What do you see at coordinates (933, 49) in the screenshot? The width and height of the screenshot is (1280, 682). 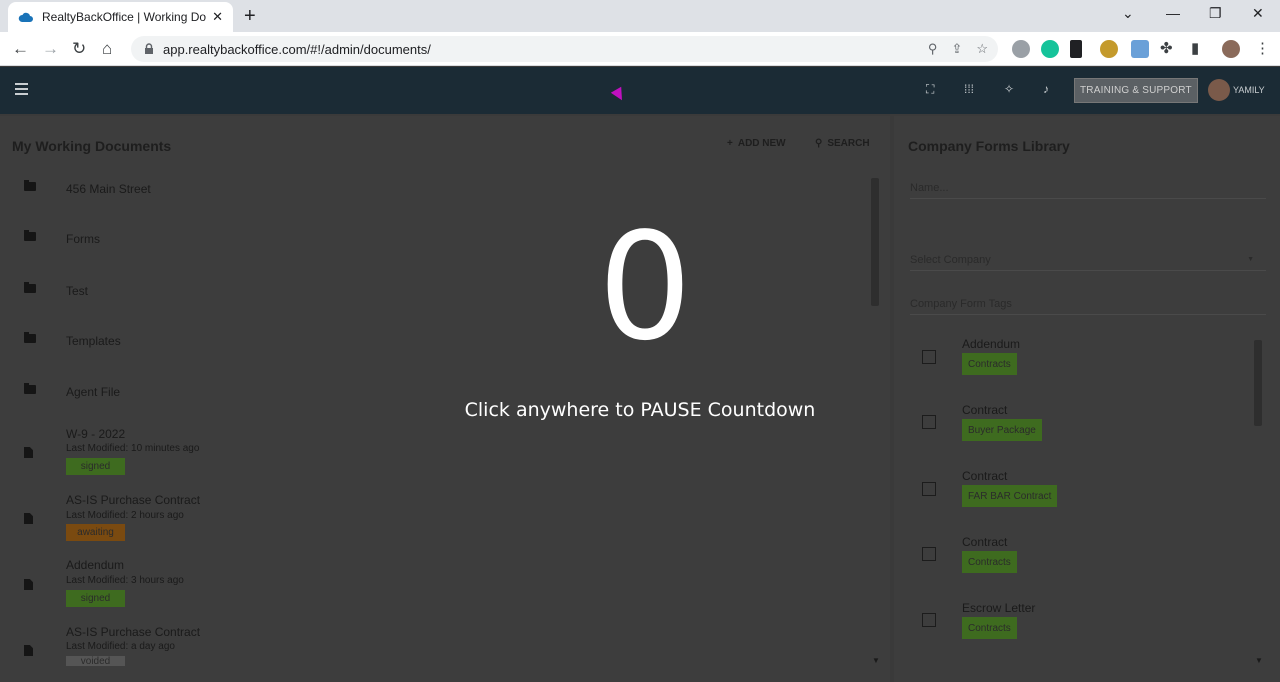 I see `zoom-icon: ⚲` at bounding box center [933, 49].